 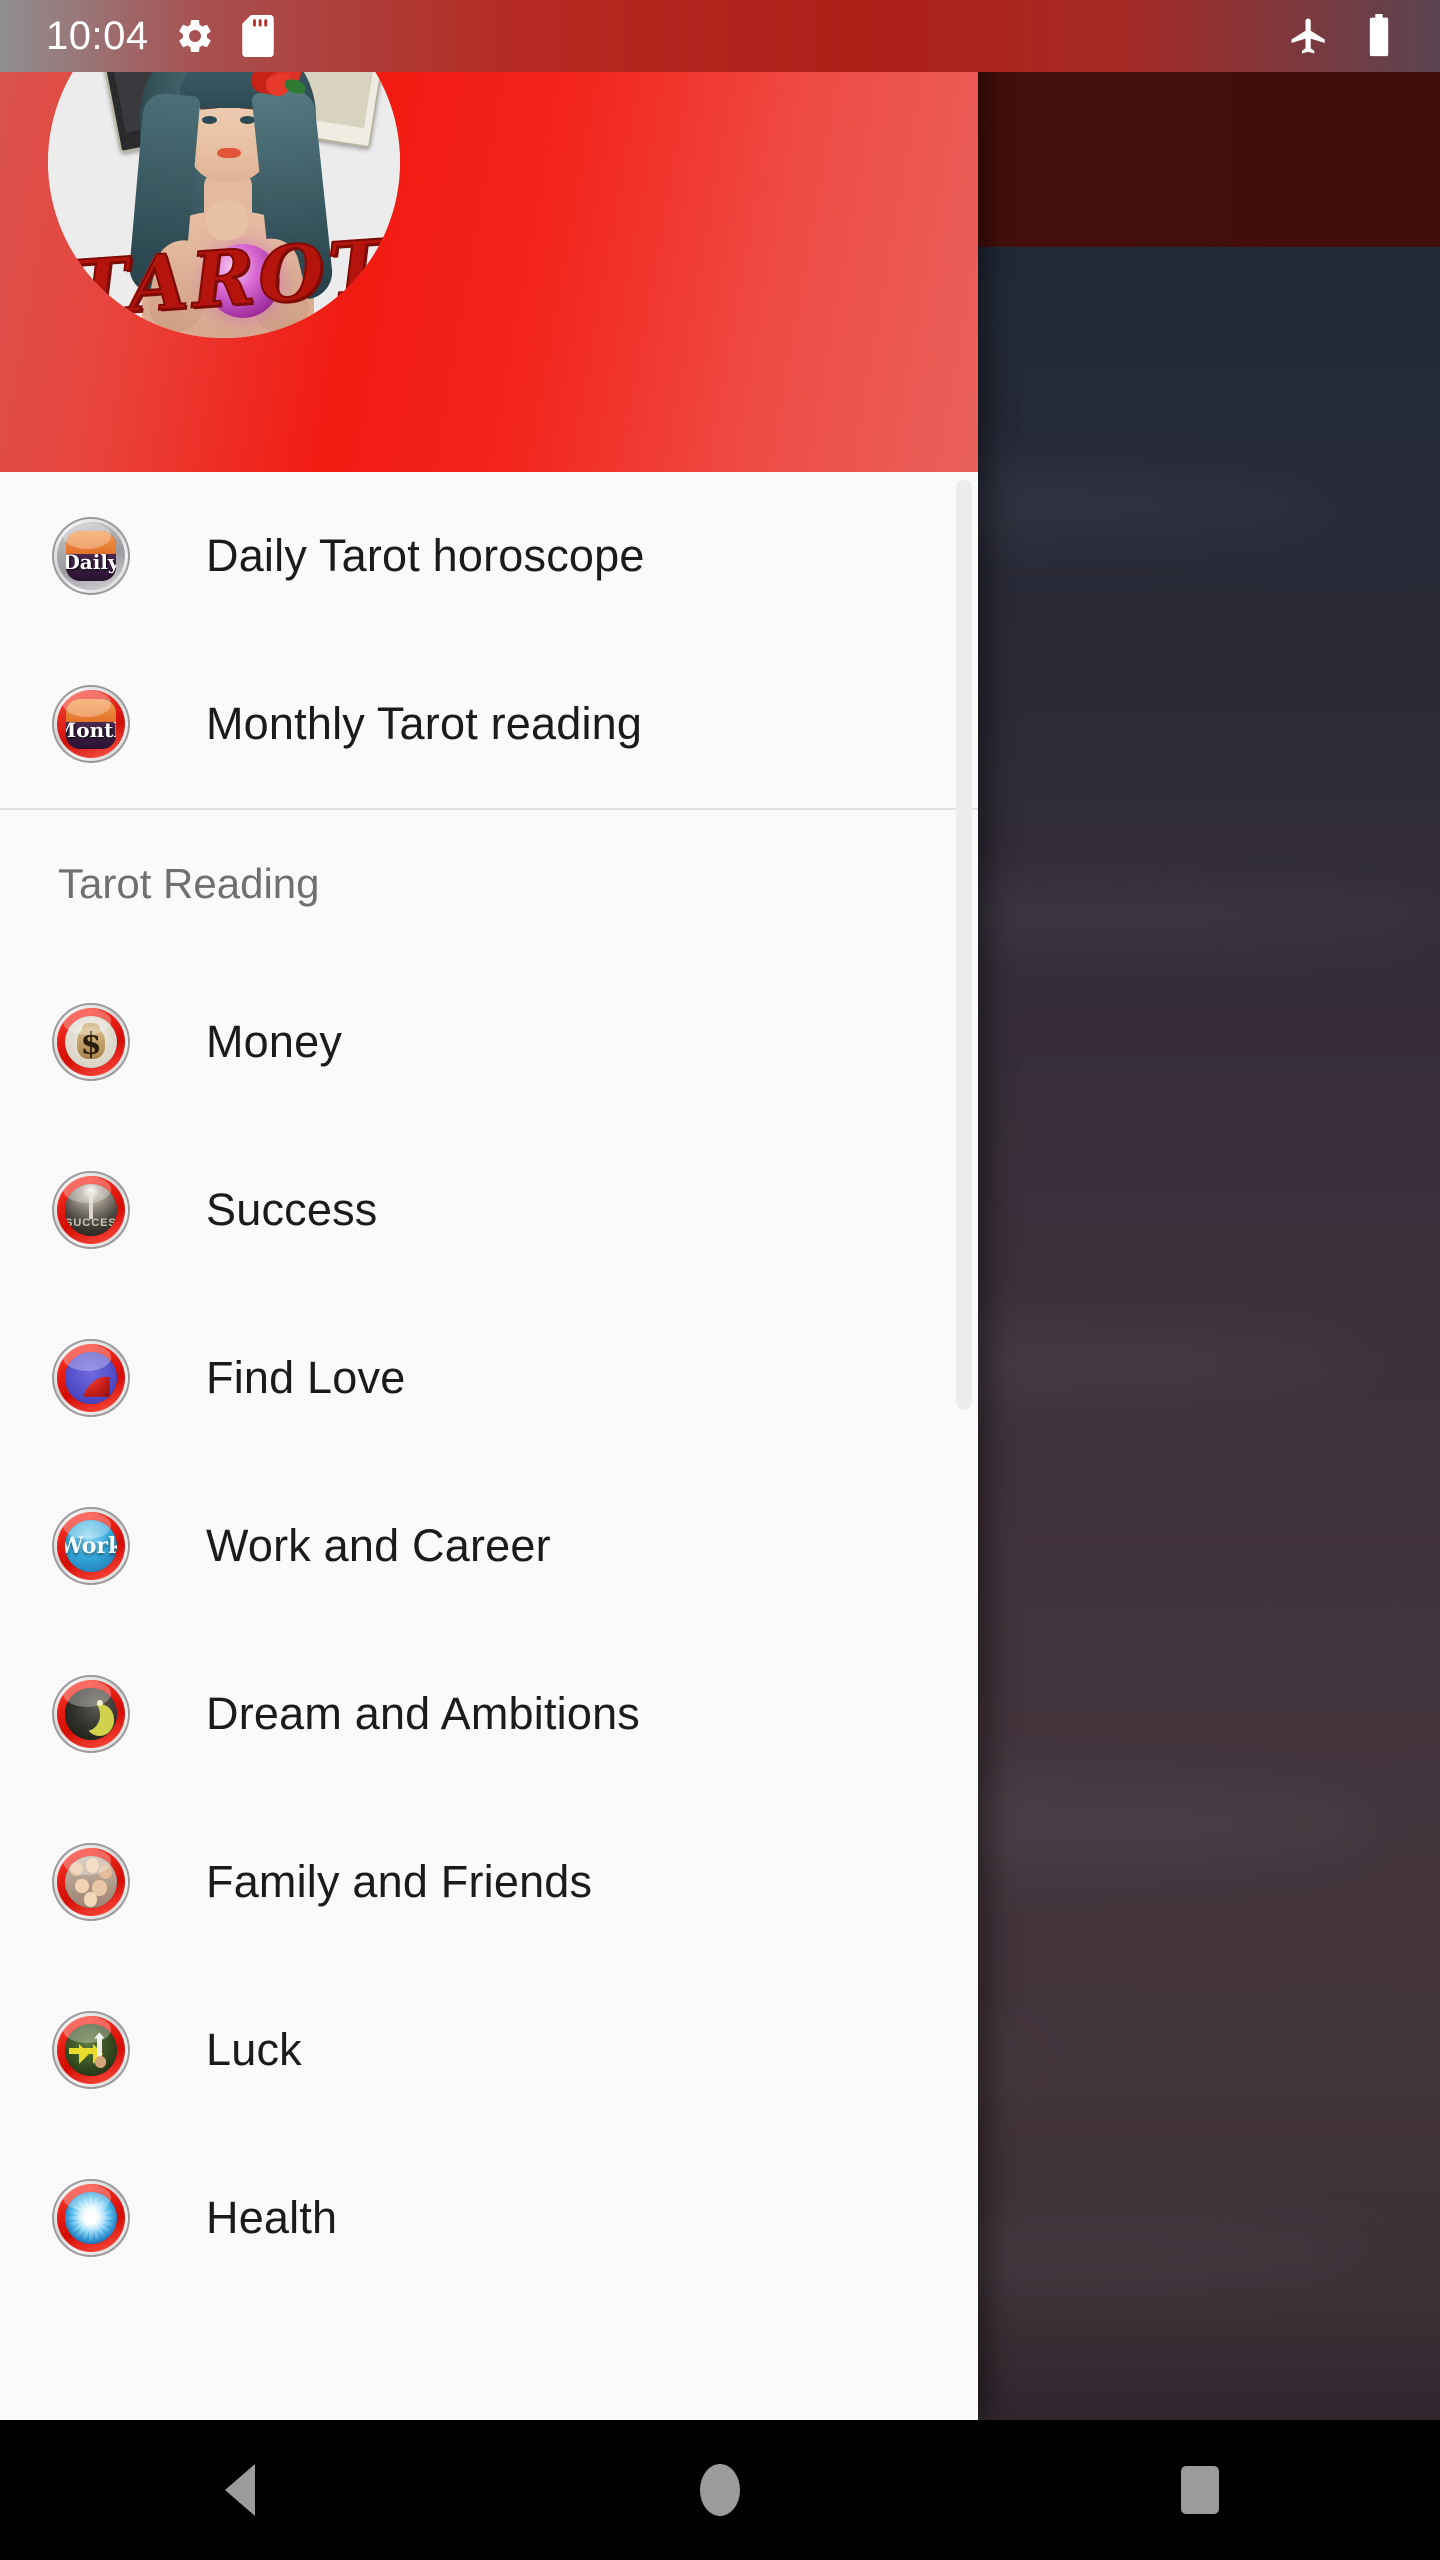 I want to click on menu-item-success: SUCCESS Success, so click(x=489, y=1210).